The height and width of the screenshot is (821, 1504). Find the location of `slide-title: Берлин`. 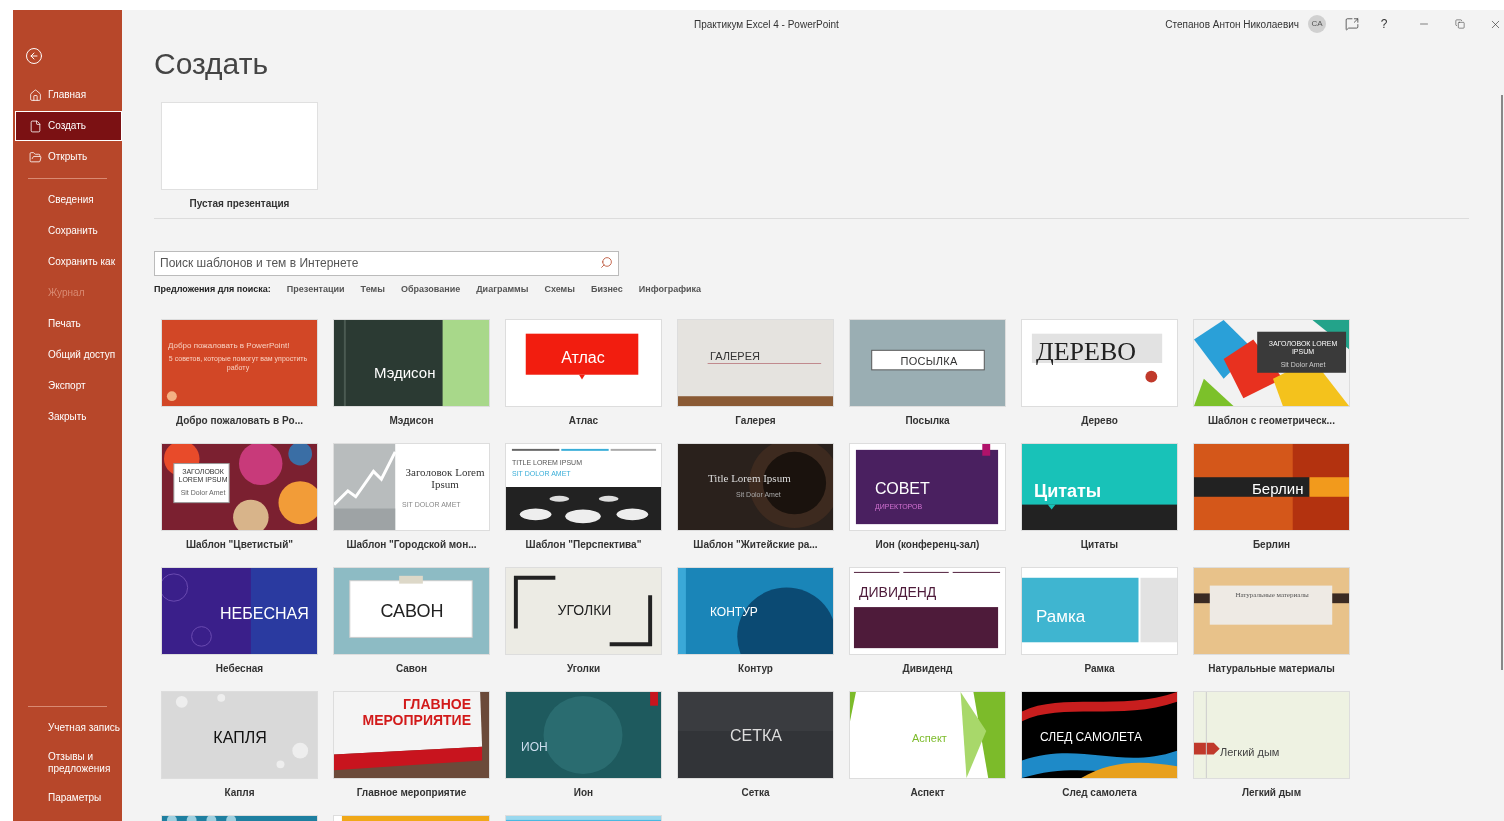

slide-title: Берлин is located at coordinates (1278, 489).